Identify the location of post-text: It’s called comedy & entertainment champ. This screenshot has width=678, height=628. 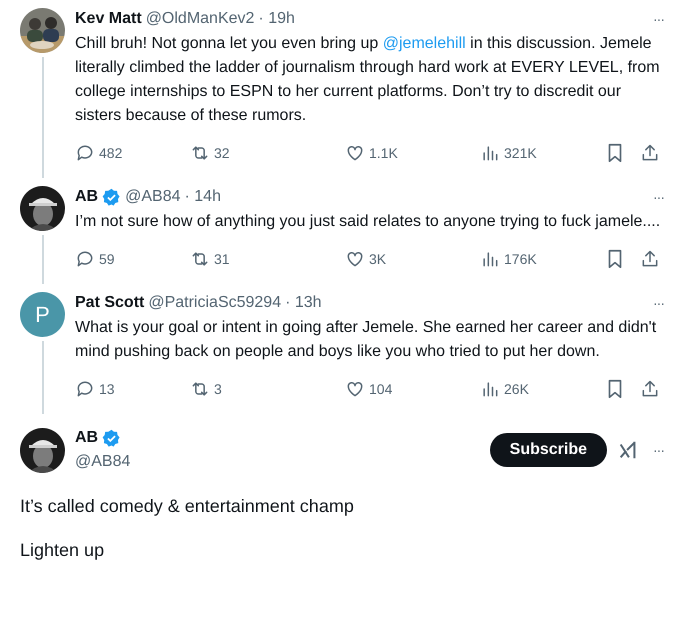
(187, 506).